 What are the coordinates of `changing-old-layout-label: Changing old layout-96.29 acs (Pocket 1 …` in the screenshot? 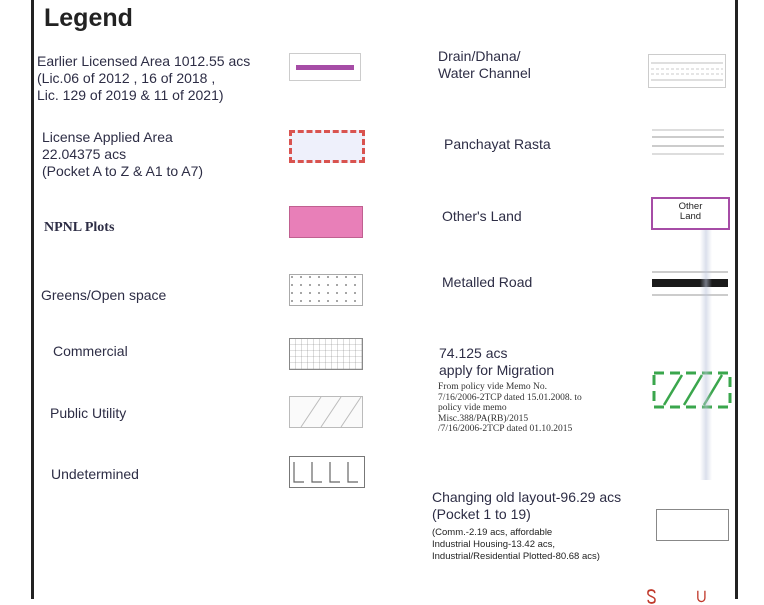 It's located at (527, 505).